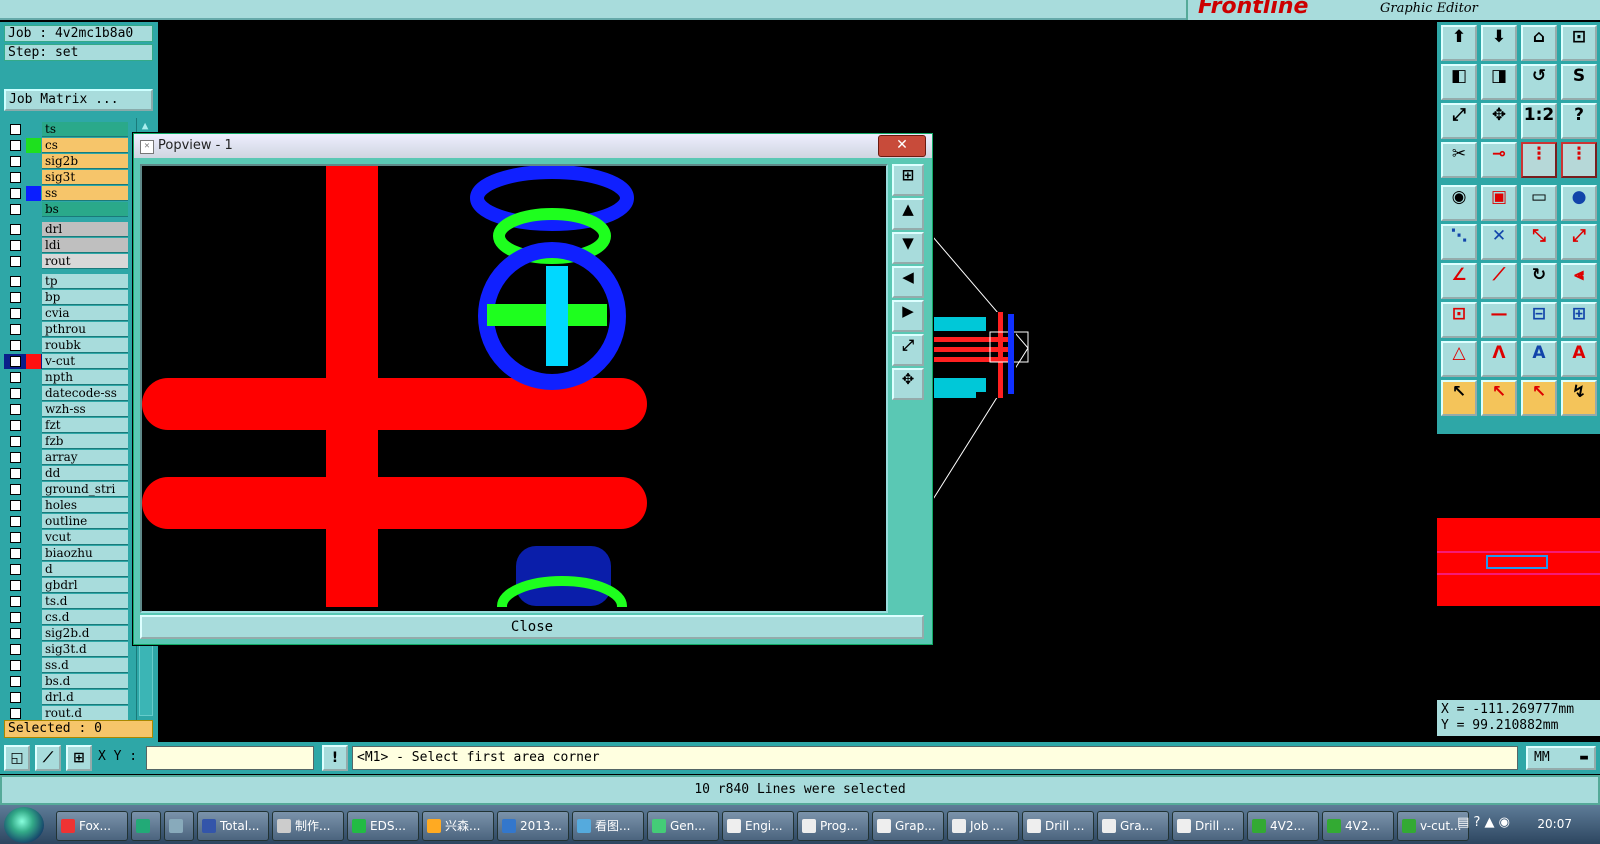 The height and width of the screenshot is (844, 1600). Describe the element at coordinates (85, 297) in the screenshot. I see `layer-name: bp` at that location.